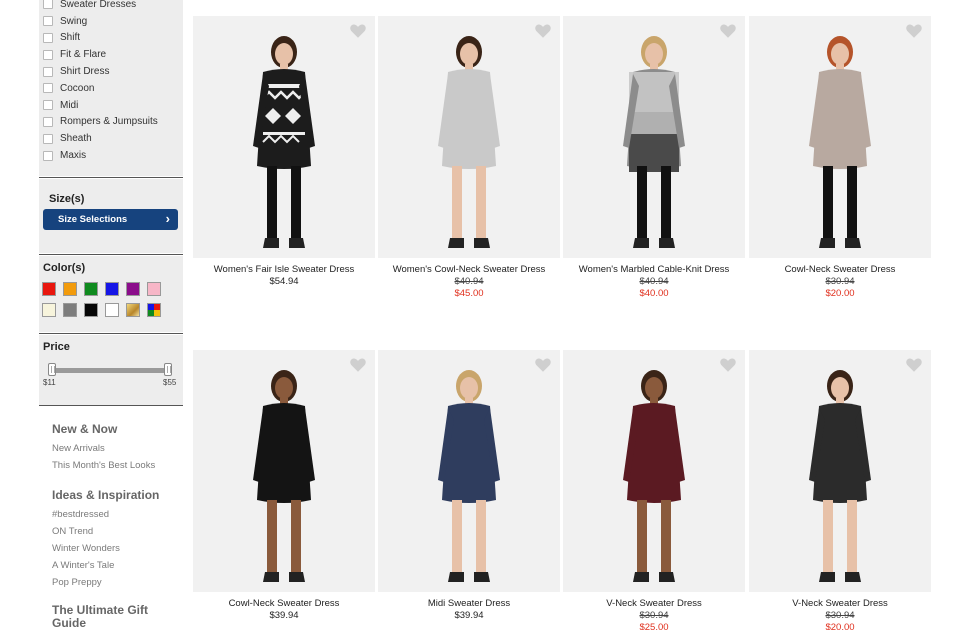  I want to click on nav-link-on-trend: ON Trend, so click(105, 531).